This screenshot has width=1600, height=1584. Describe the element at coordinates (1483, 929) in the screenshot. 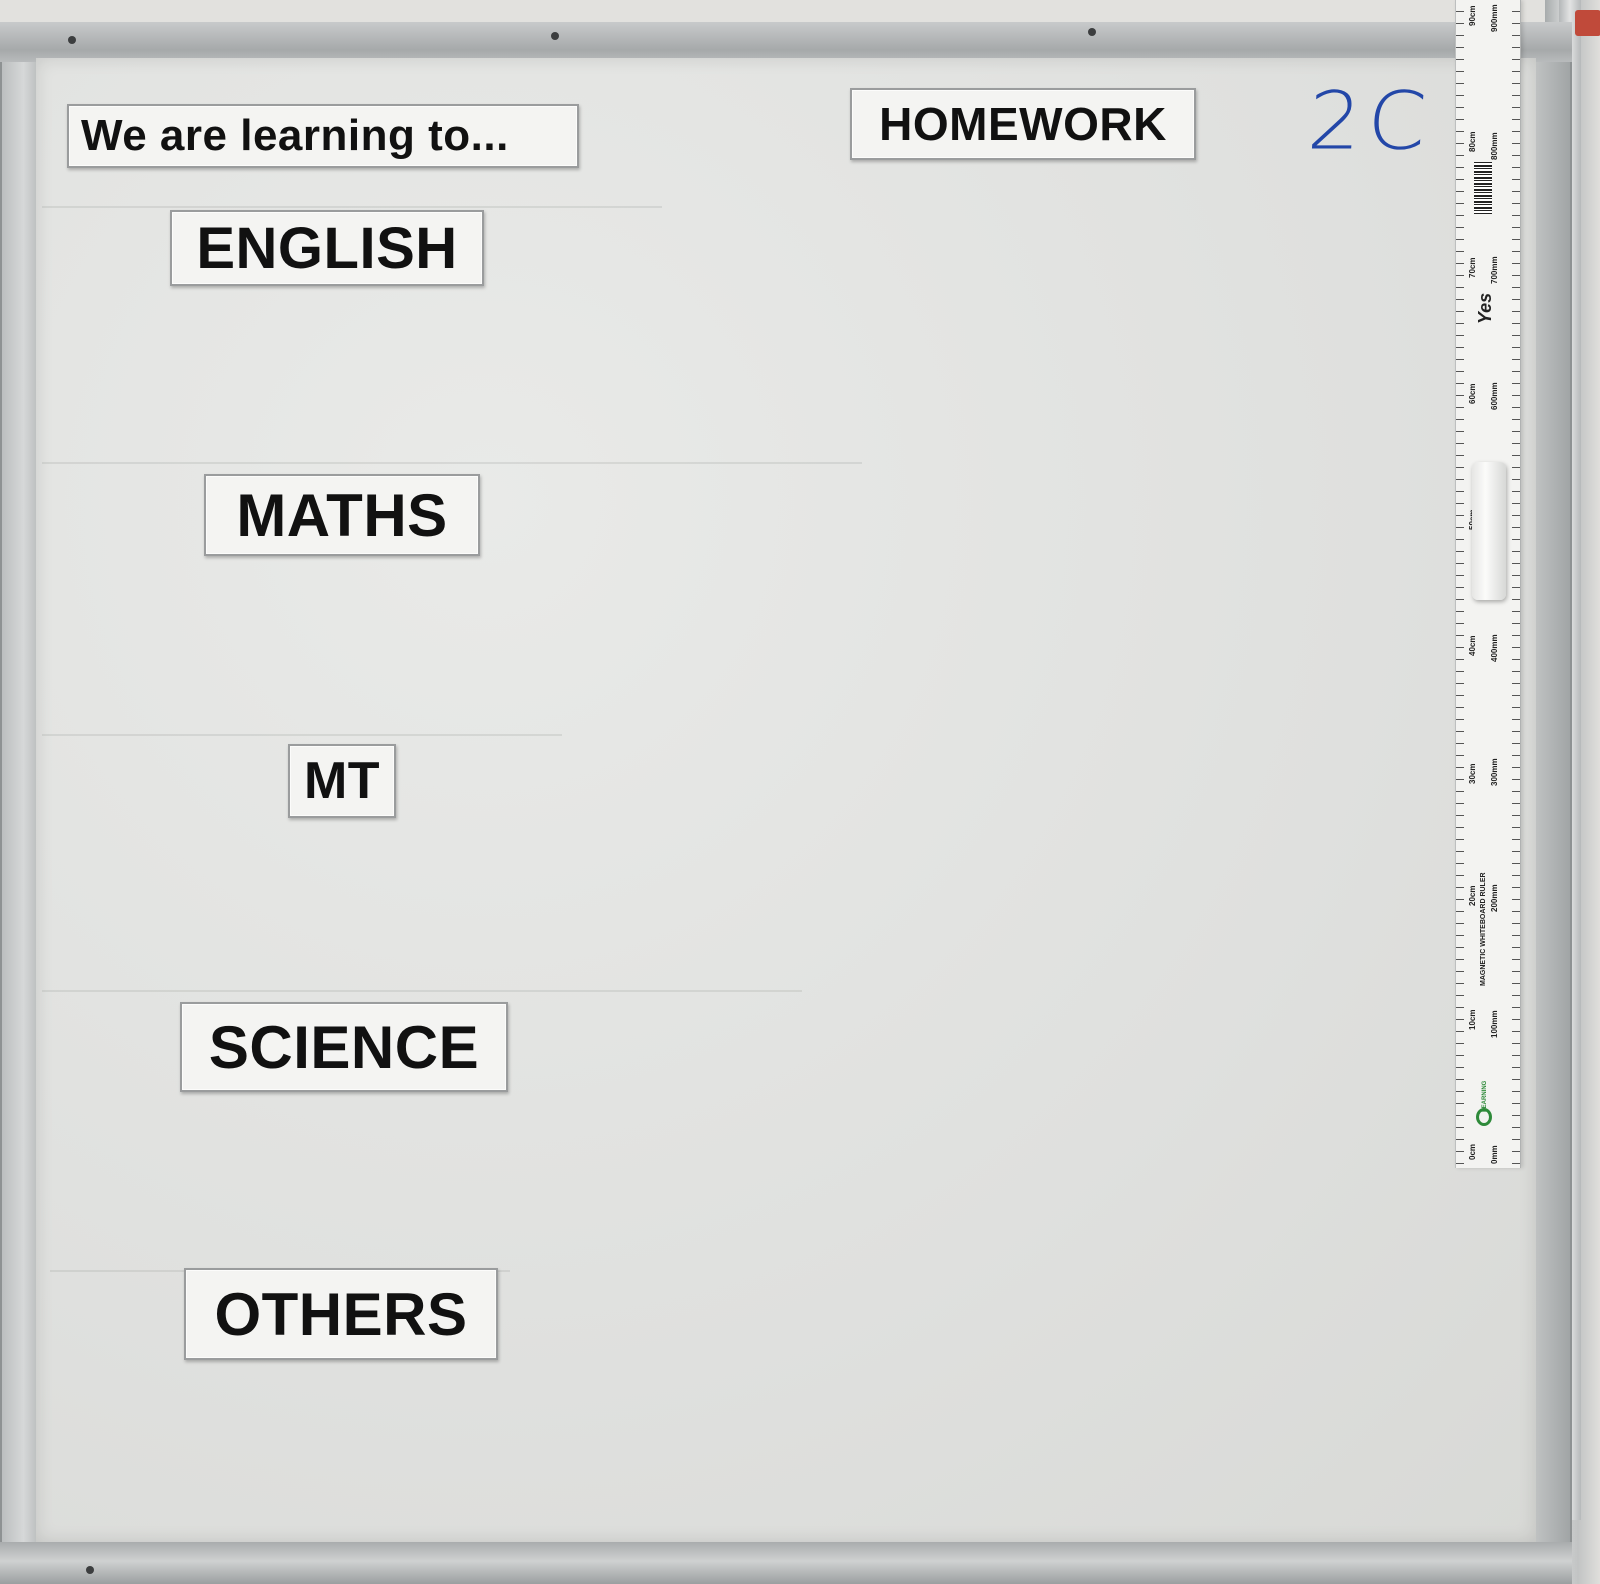

I see `ruler-title: MAGNETIC WHITEBOARD RULER` at that location.